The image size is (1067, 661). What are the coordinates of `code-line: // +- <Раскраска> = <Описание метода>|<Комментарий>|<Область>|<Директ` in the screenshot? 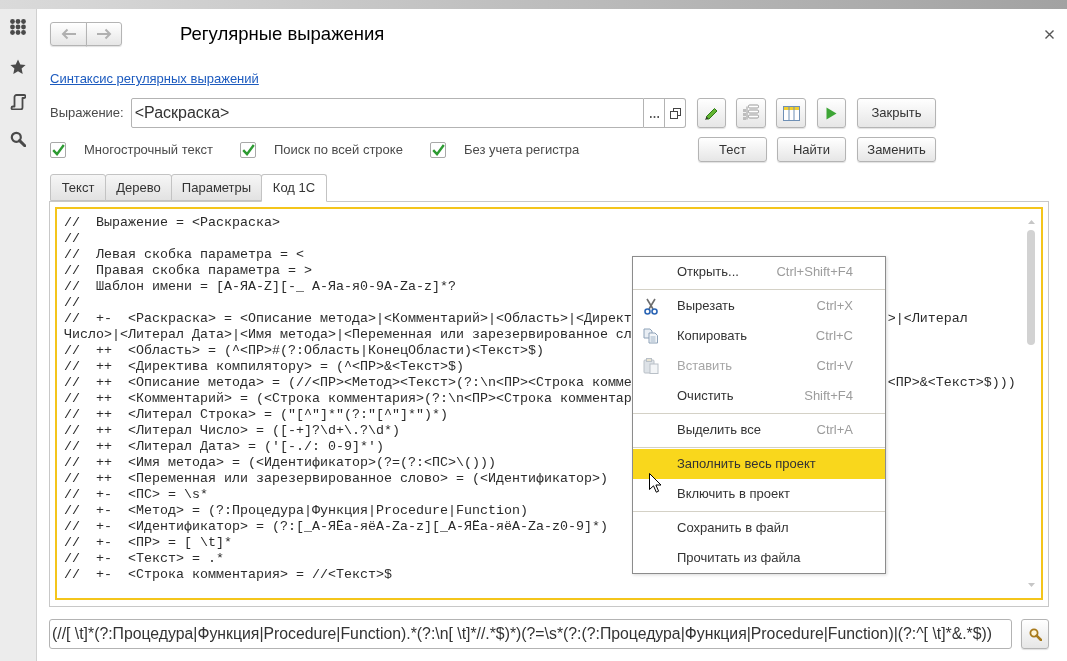 It's located at (348, 318).